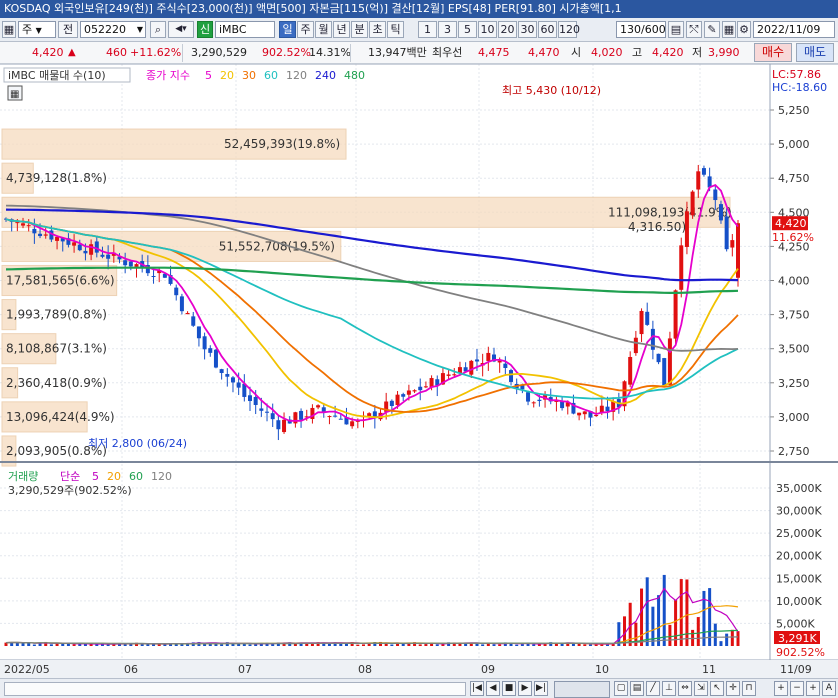 The image size is (838, 698). What do you see at coordinates (494, 52) in the screenshot?
I see `best-ask: 4,475` at bounding box center [494, 52].